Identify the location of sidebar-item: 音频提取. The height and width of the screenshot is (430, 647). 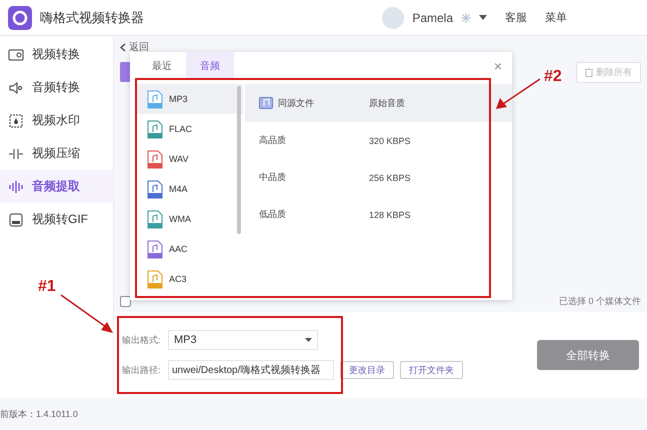
(56, 186).